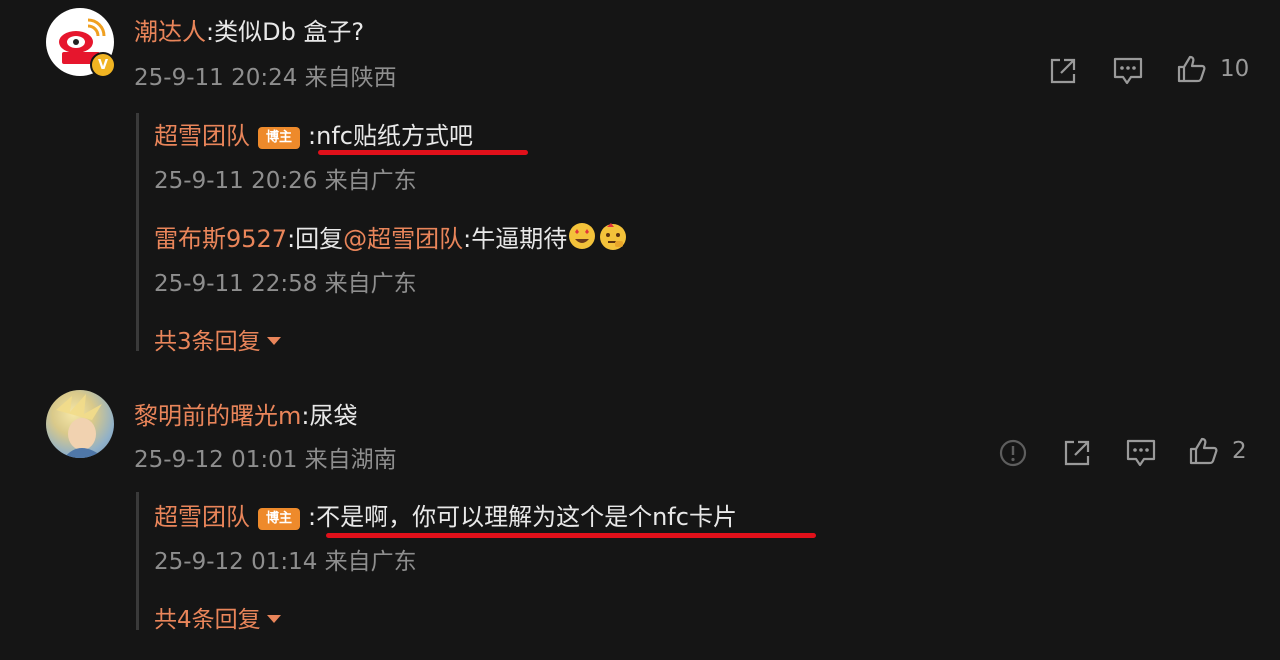 The height and width of the screenshot is (660, 1280). What do you see at coordinates (522, 517) in the screenshot?
I see `reply-text: :不是啊，你可以理解为这个是个nfc卡片` at bounding box center [522, 517].